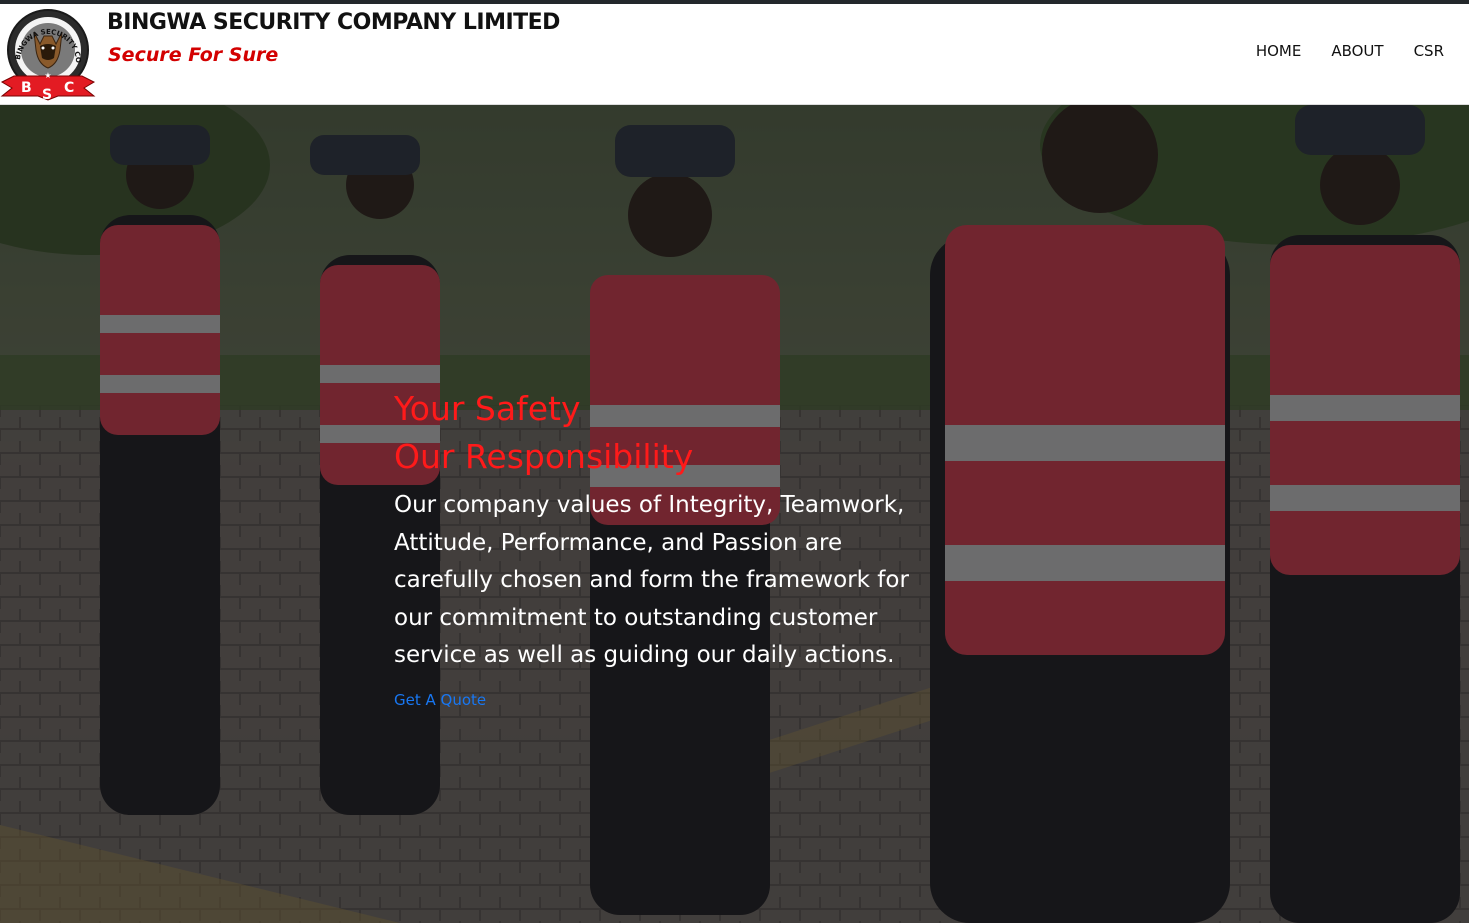  What do you see at coordinates (48, 54) in the screenshot?
I see `company-logo: BINGWA SECURITY CO LTD B S C ★` at bounding box center [48, 54].